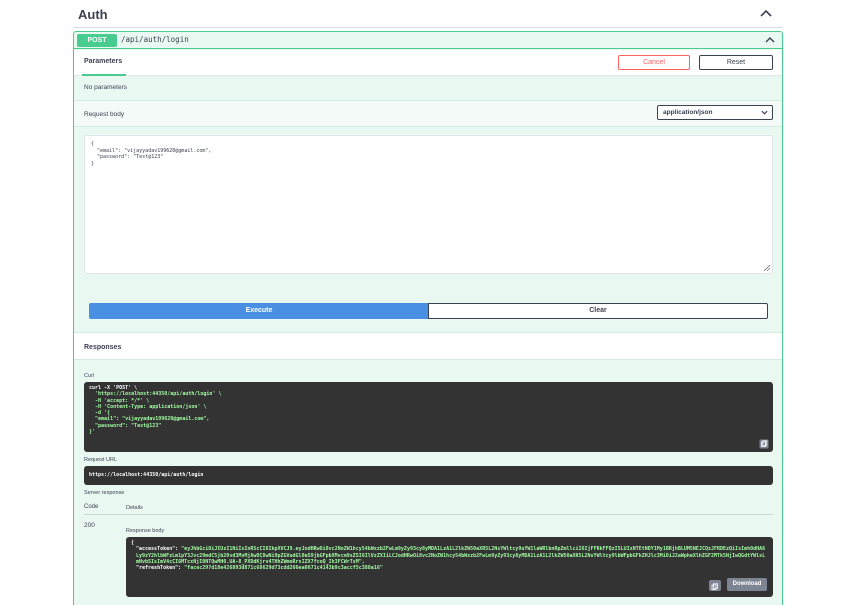  Describe the element at coordinates (89, 376) in the screenshot. I see `curl-label: Curl` at that location.